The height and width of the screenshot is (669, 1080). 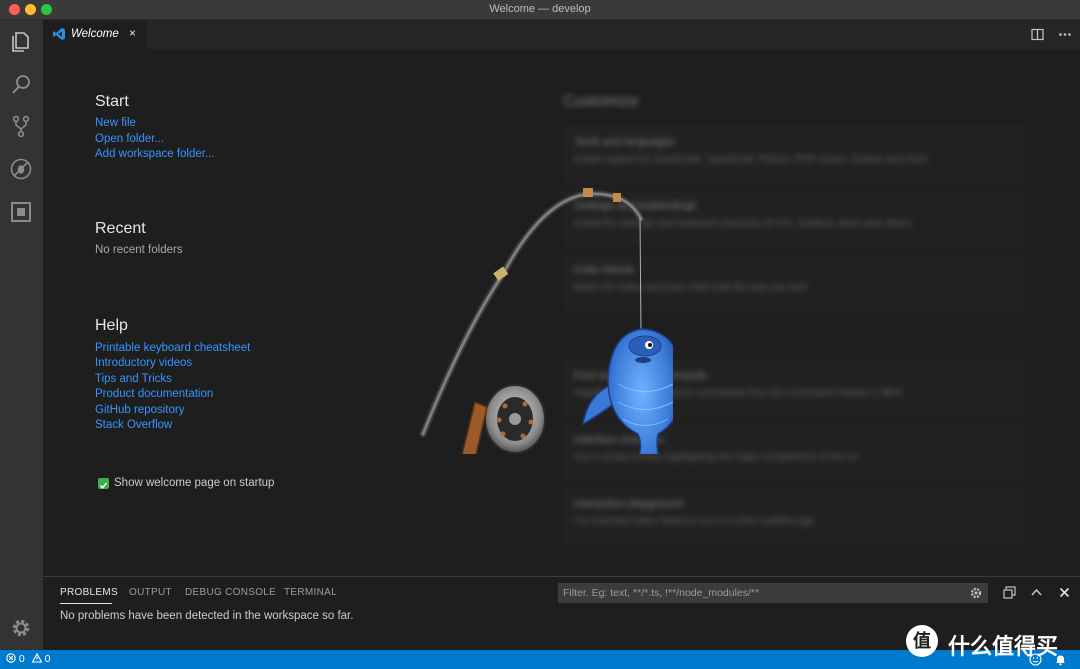 What do you see at coordinates (561, 34) in the screenshot?
I see `editor-tab-bar: Welcome ×` at bounding box center [561, 34].